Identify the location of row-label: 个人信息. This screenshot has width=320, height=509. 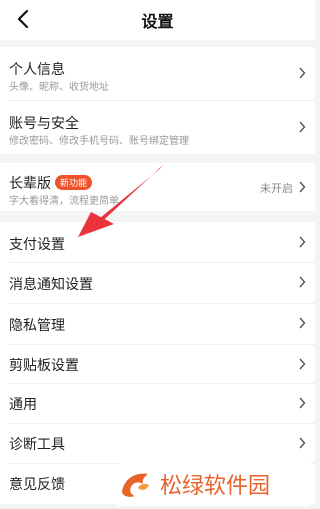
(37, 70).